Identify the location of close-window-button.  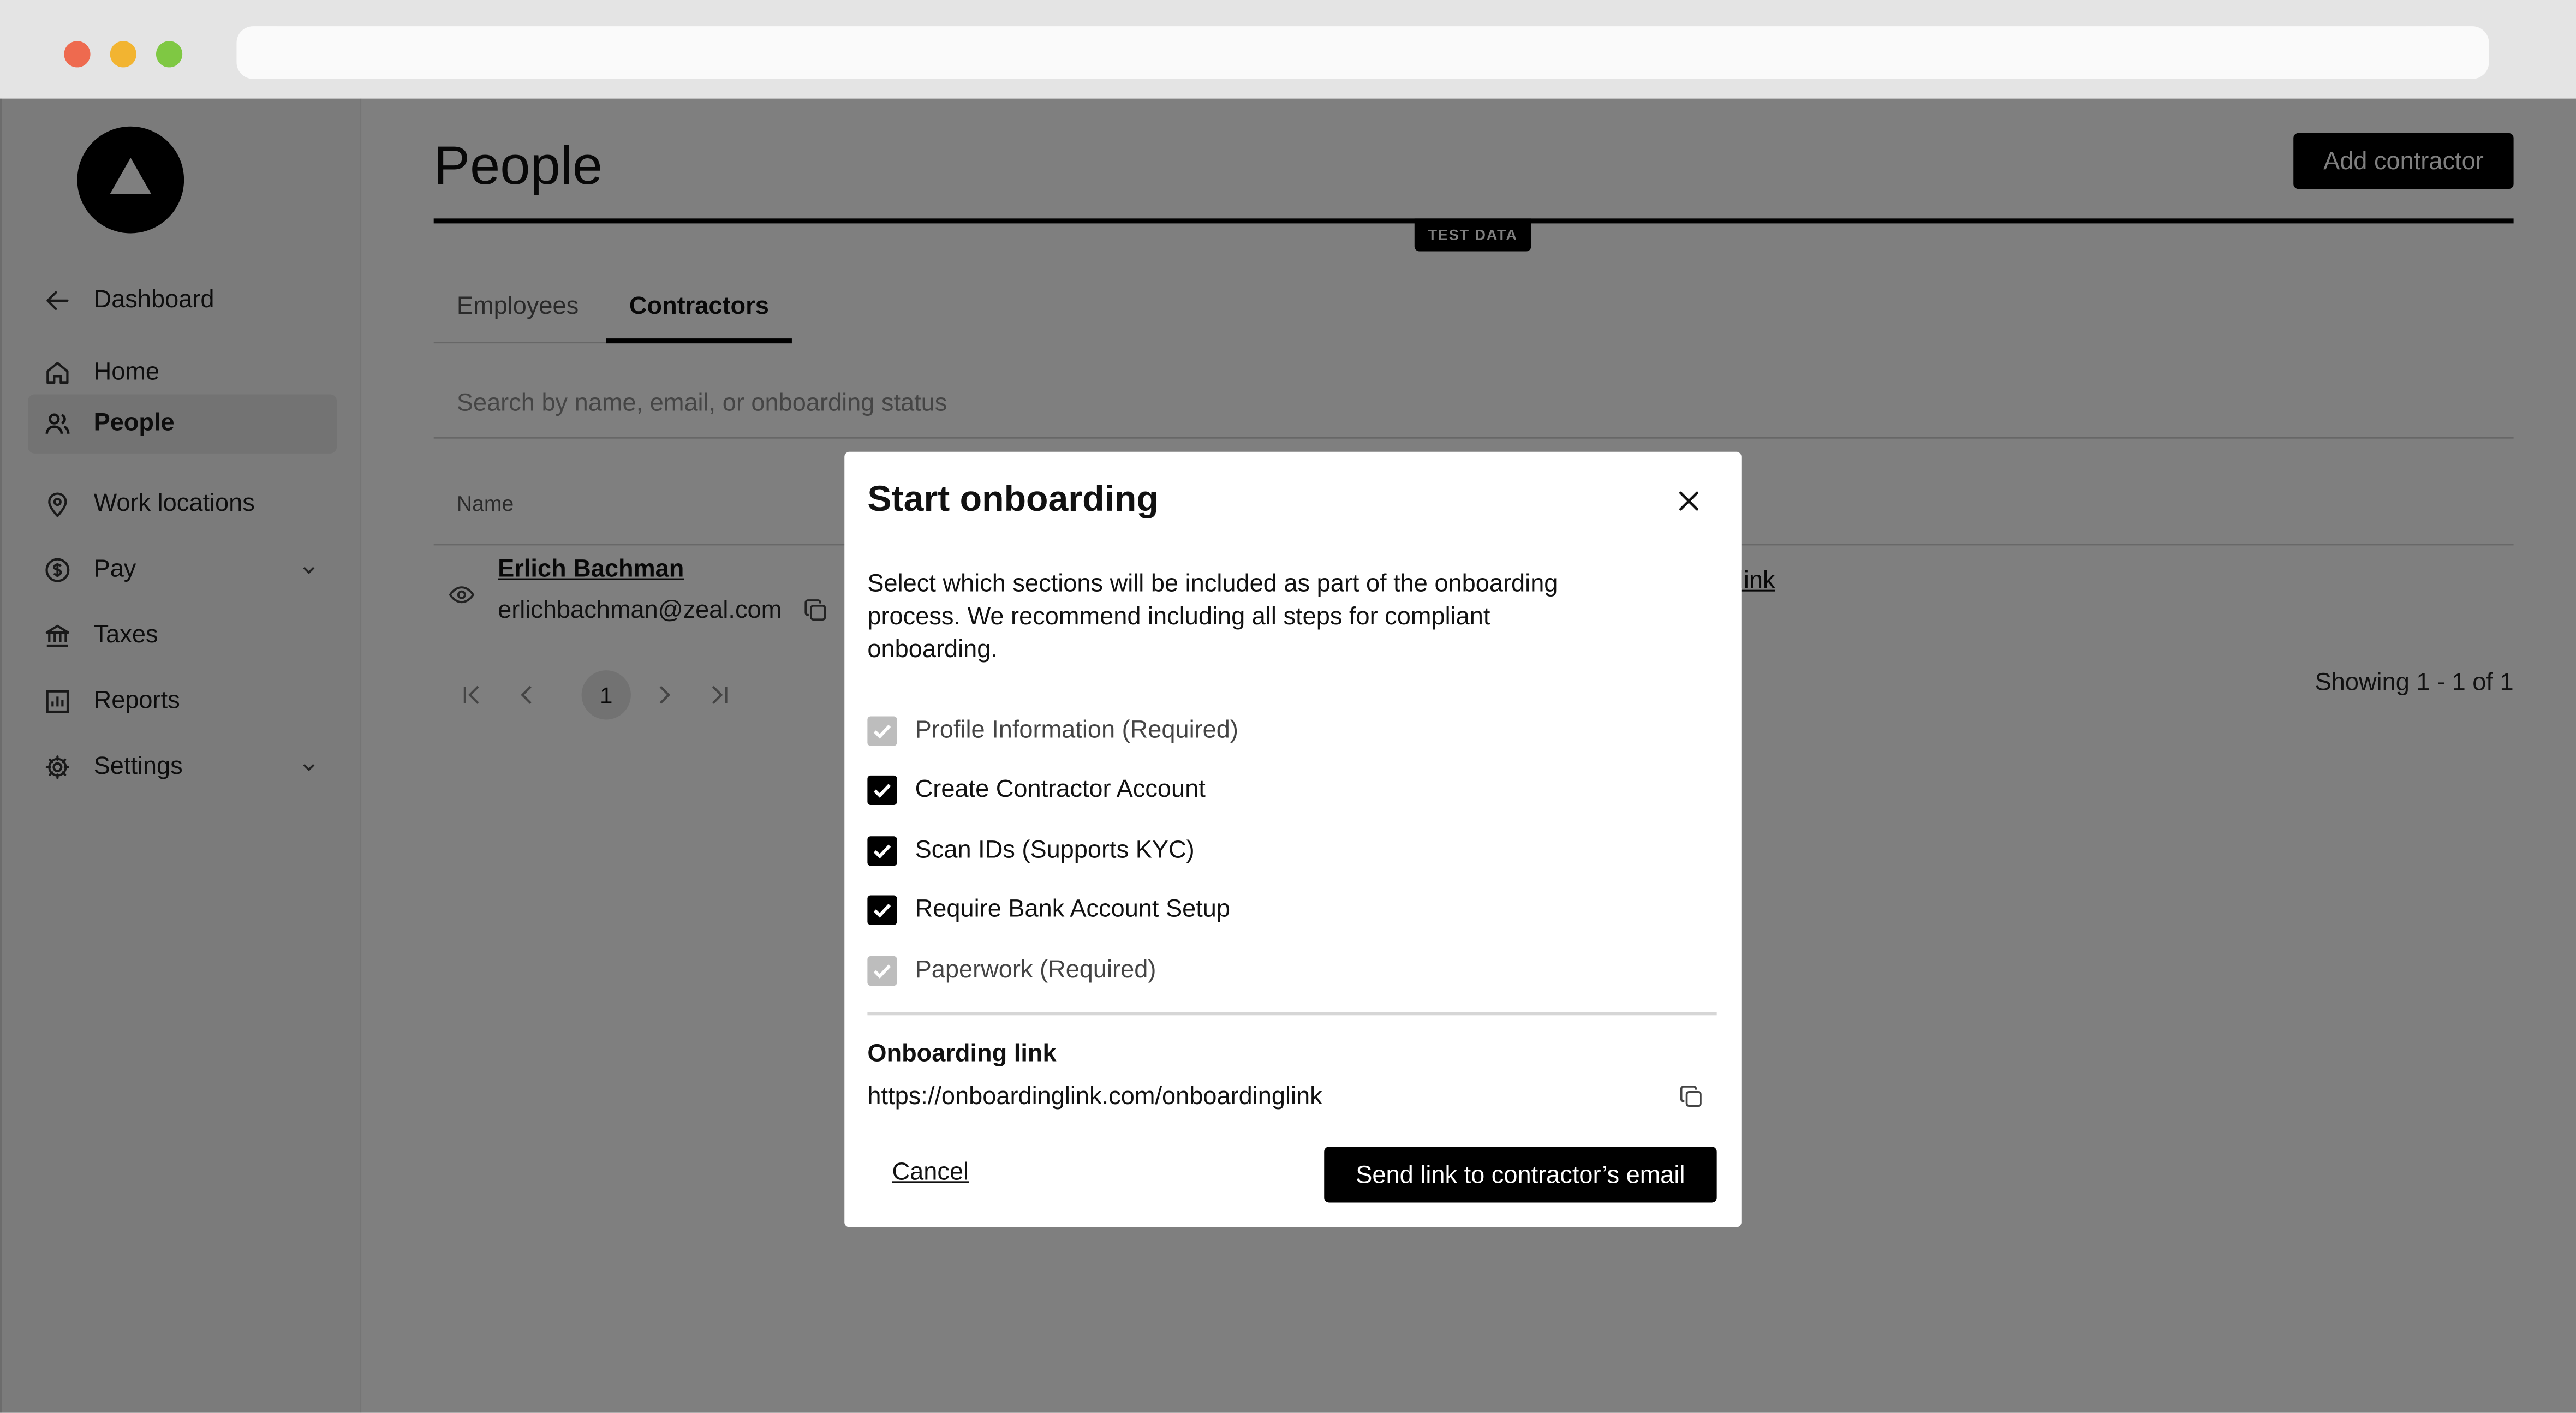
(77, 54).